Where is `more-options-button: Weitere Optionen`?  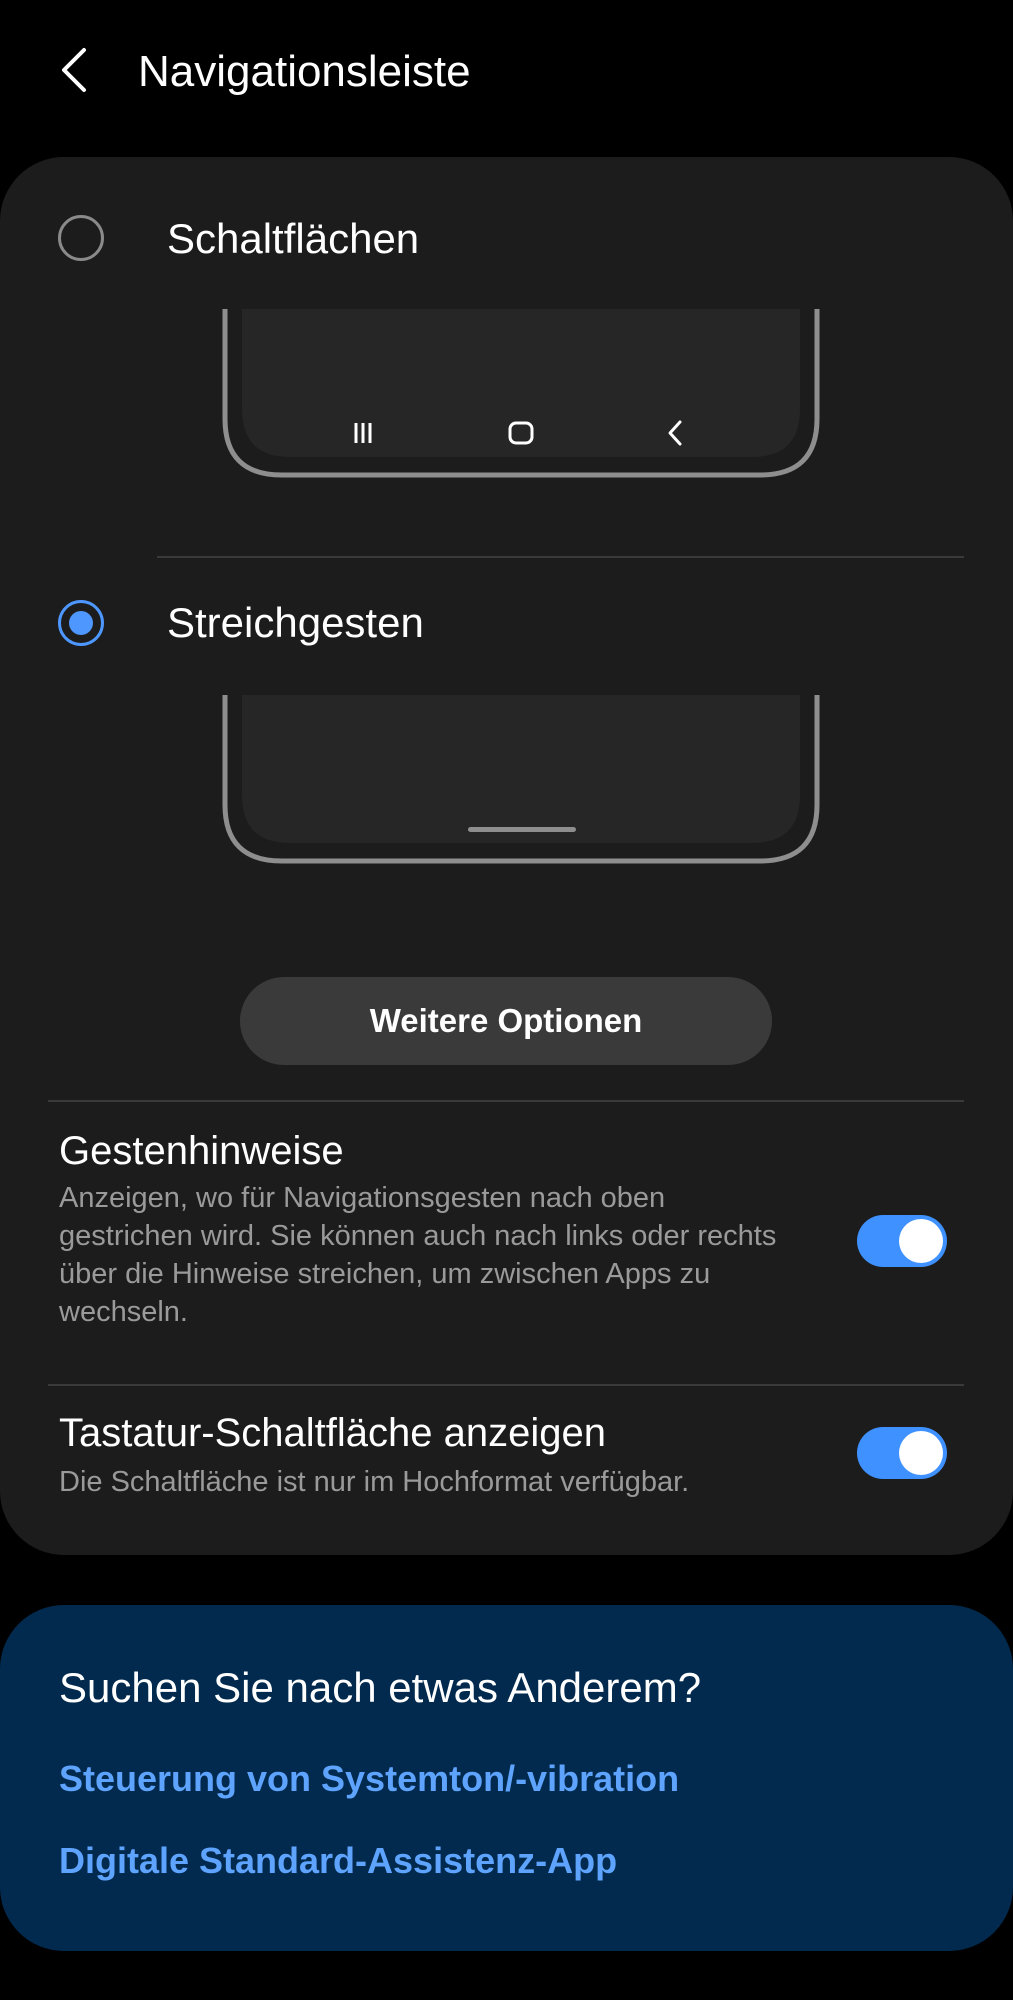 more-options-button: Weitere Optionen is located at coordinates (506, 1021).